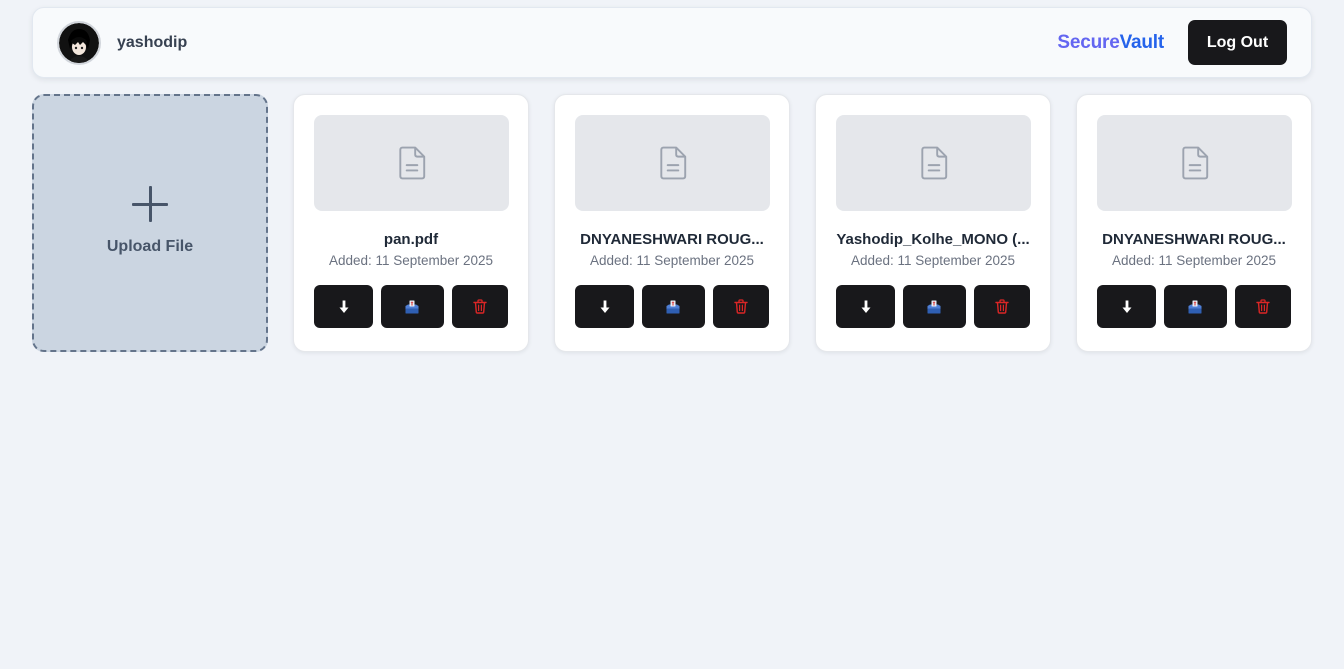  Describe the element at coordinates (1142, 42) in the screenshot. I see `brand-part-vault: Vault` at that location.